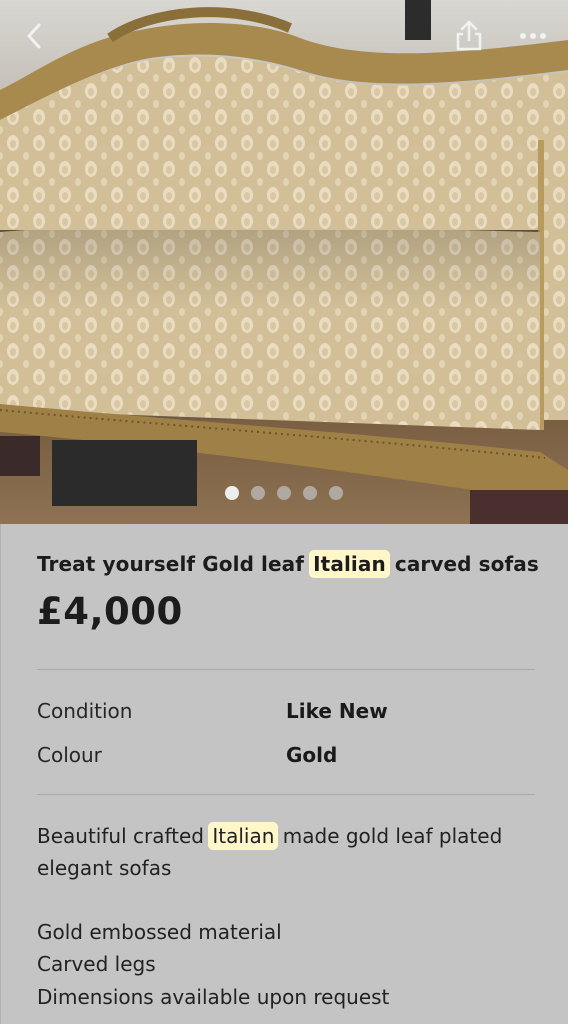 This screenshot has height=1024, width=568. What do you see at coordinates (312, 755) in the screenshot?
I see `colour-value: Gold` at bounding box center [312, 755].